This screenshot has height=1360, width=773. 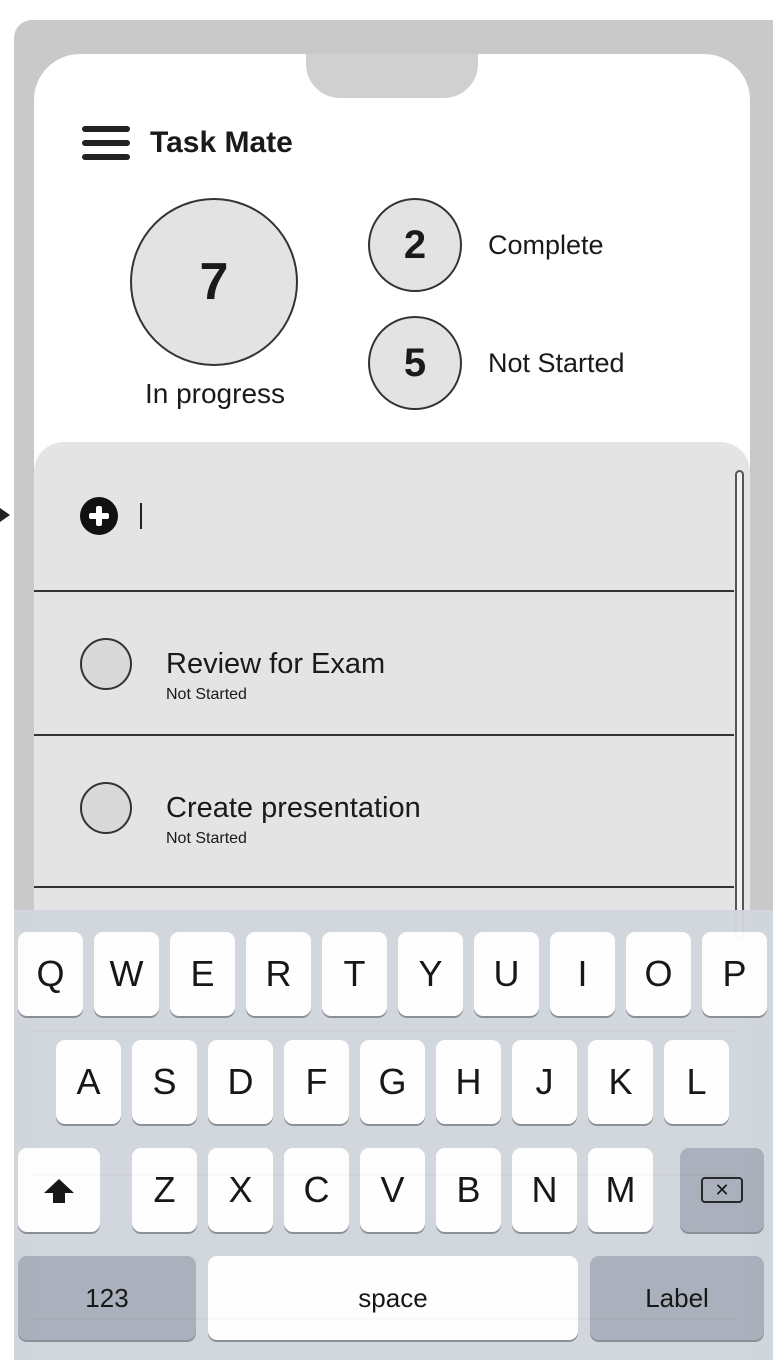 I want to click on key-p: P, so click(x=734, y=974).